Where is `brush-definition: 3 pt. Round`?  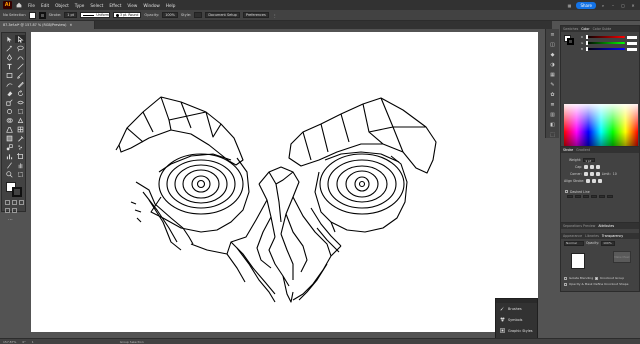
brush-definition: 3 pt. Round is located at coordinates (127, 15).